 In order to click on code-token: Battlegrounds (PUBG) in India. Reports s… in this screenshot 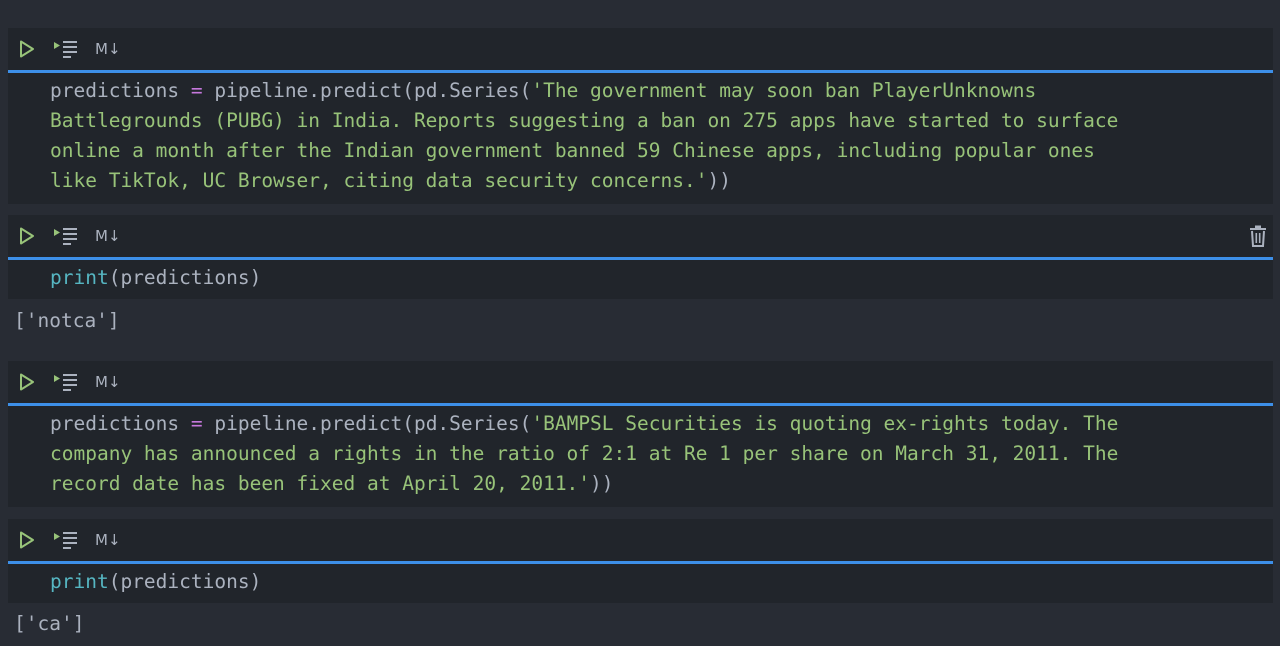, I will do `click(584, 120)`.